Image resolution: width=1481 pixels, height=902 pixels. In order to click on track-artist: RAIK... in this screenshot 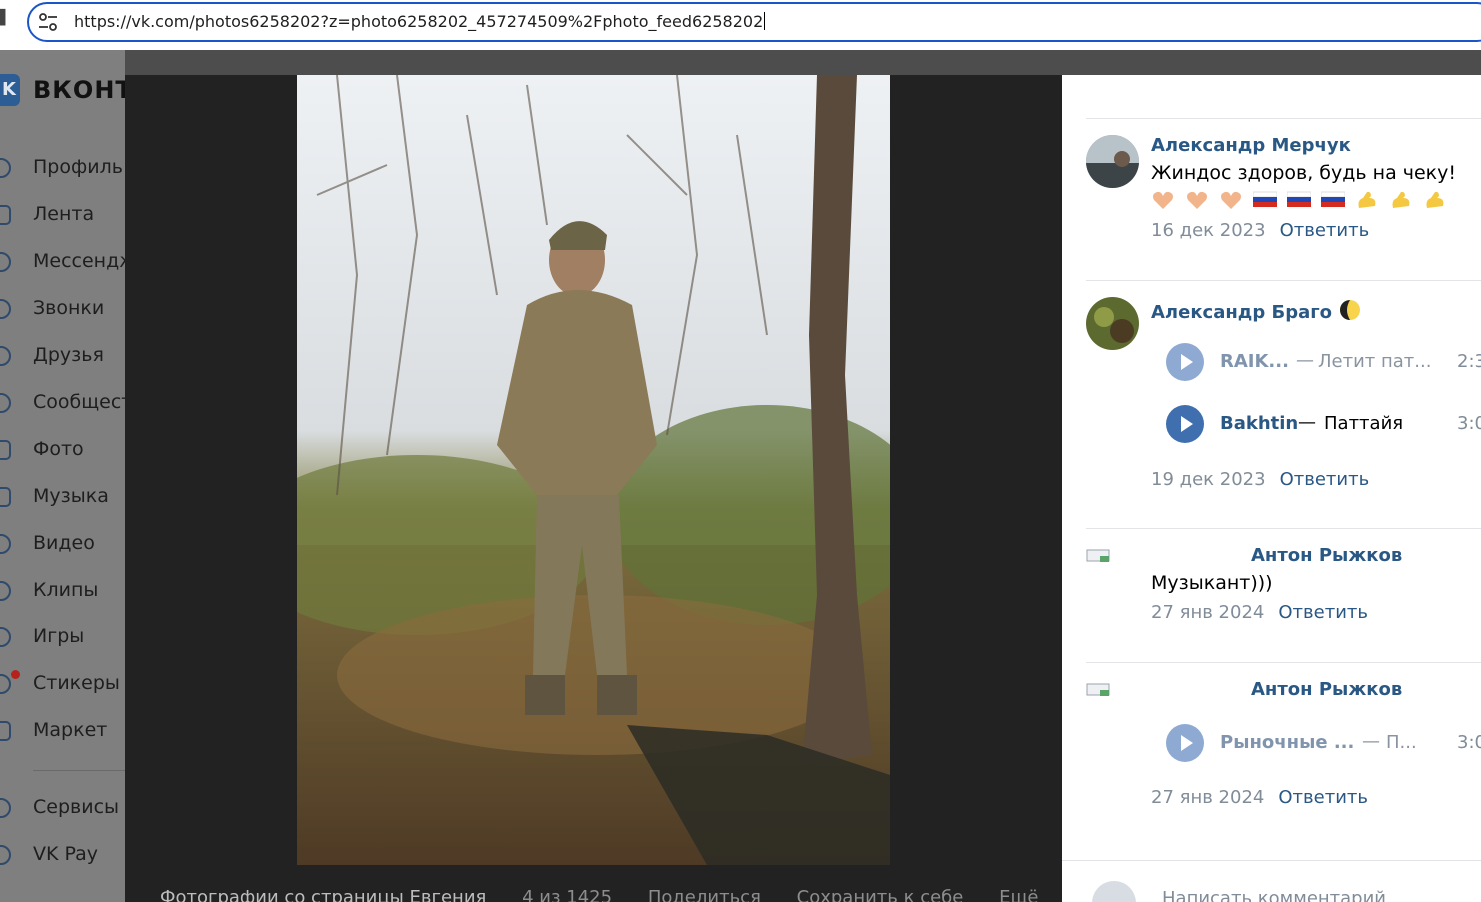, I will do `click(1254, 361)`.